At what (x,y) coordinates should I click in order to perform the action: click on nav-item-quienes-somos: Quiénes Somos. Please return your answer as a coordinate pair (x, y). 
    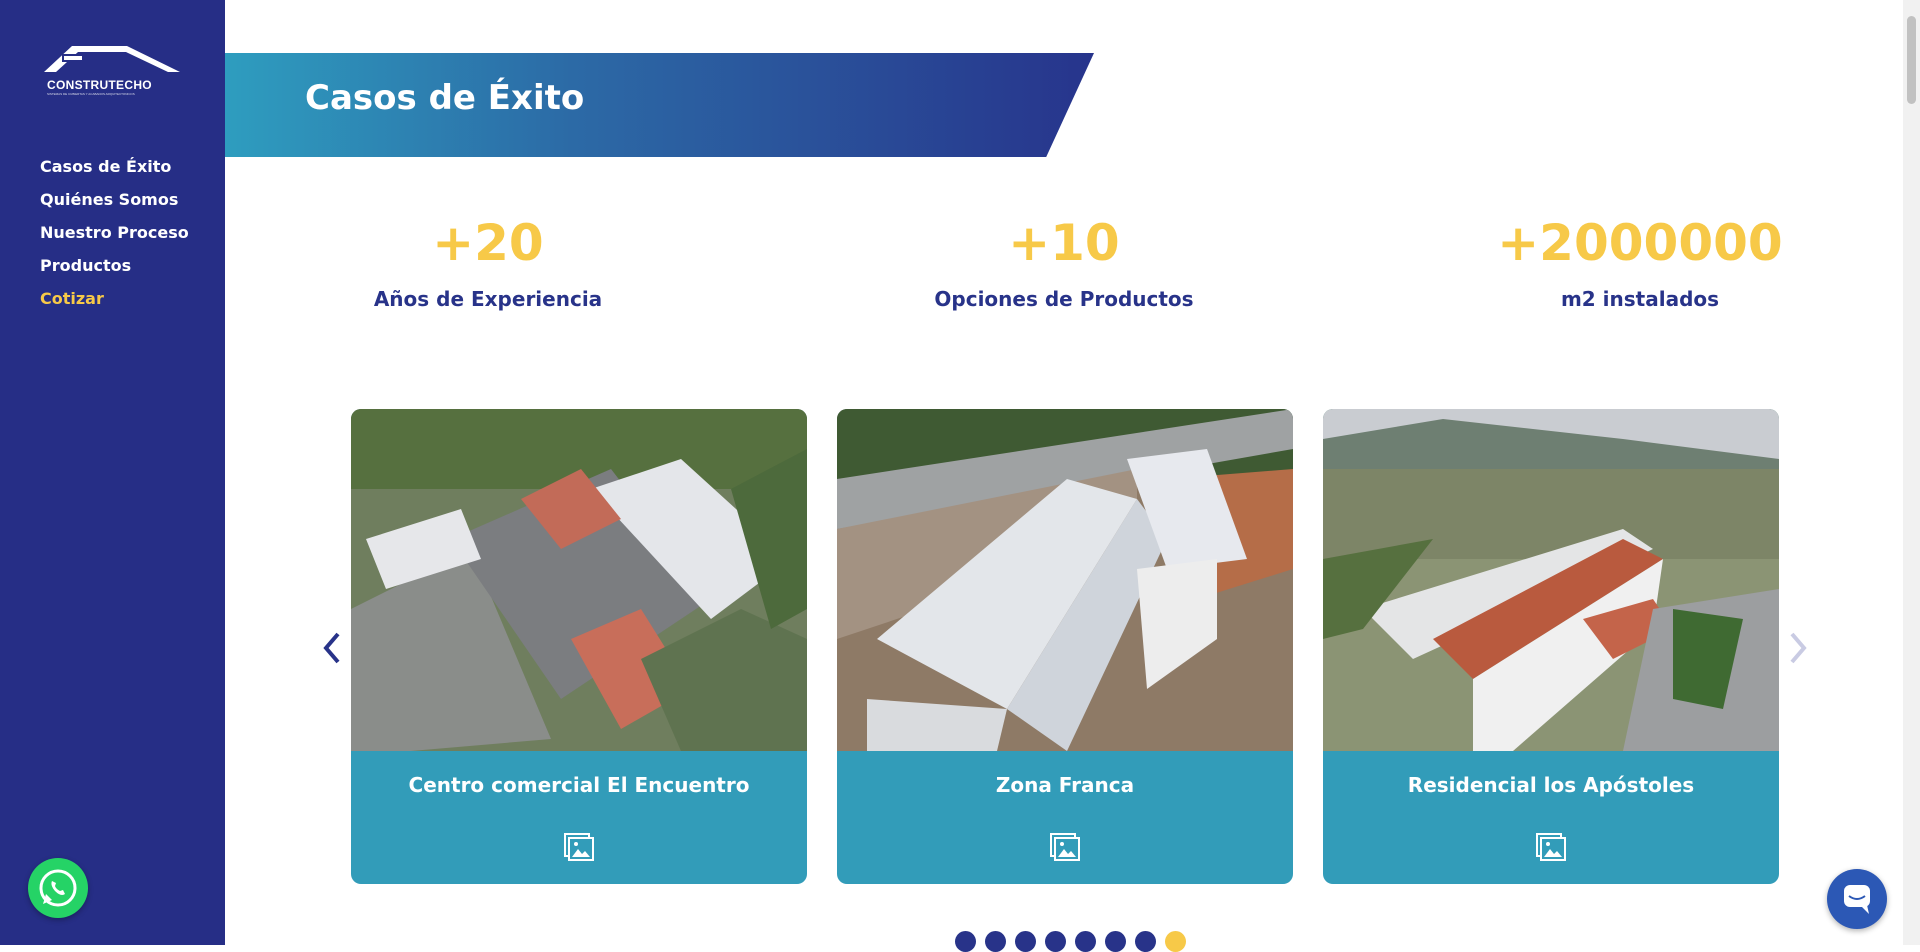
    Looking at the image, I should click on (114, 204).